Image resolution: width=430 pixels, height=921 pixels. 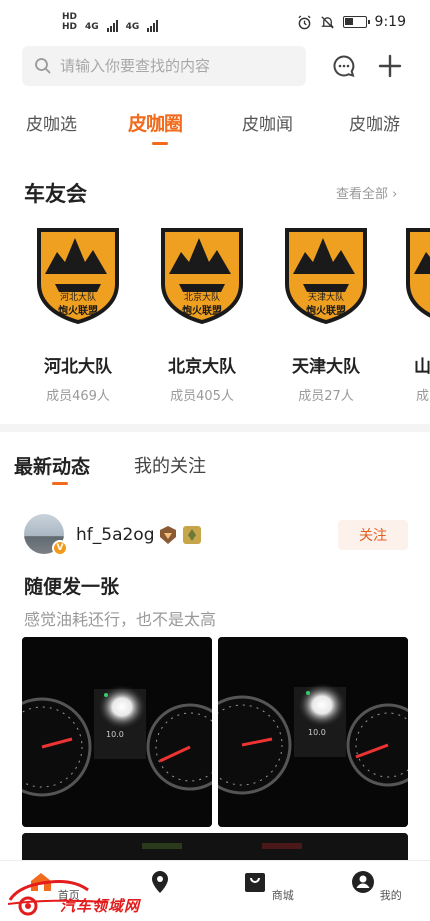 What do you see at coordinates (215, 428) in the screenshot?
I see `section-divider` at bounding box center [215, 428].